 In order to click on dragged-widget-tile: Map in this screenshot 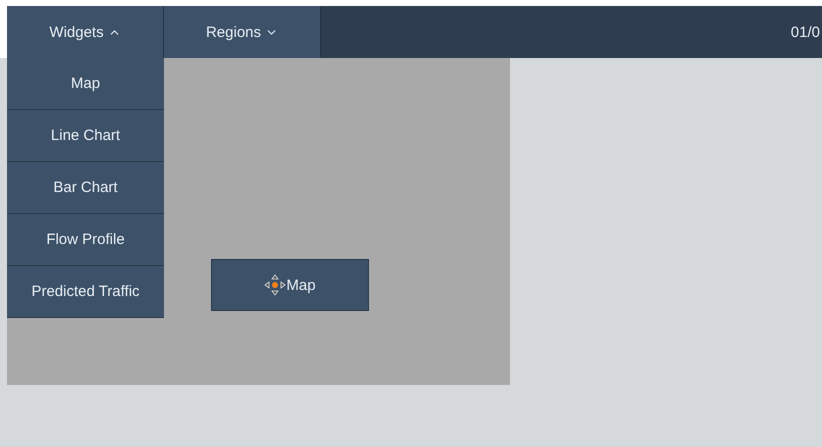, I will do `click(290, 285)`.